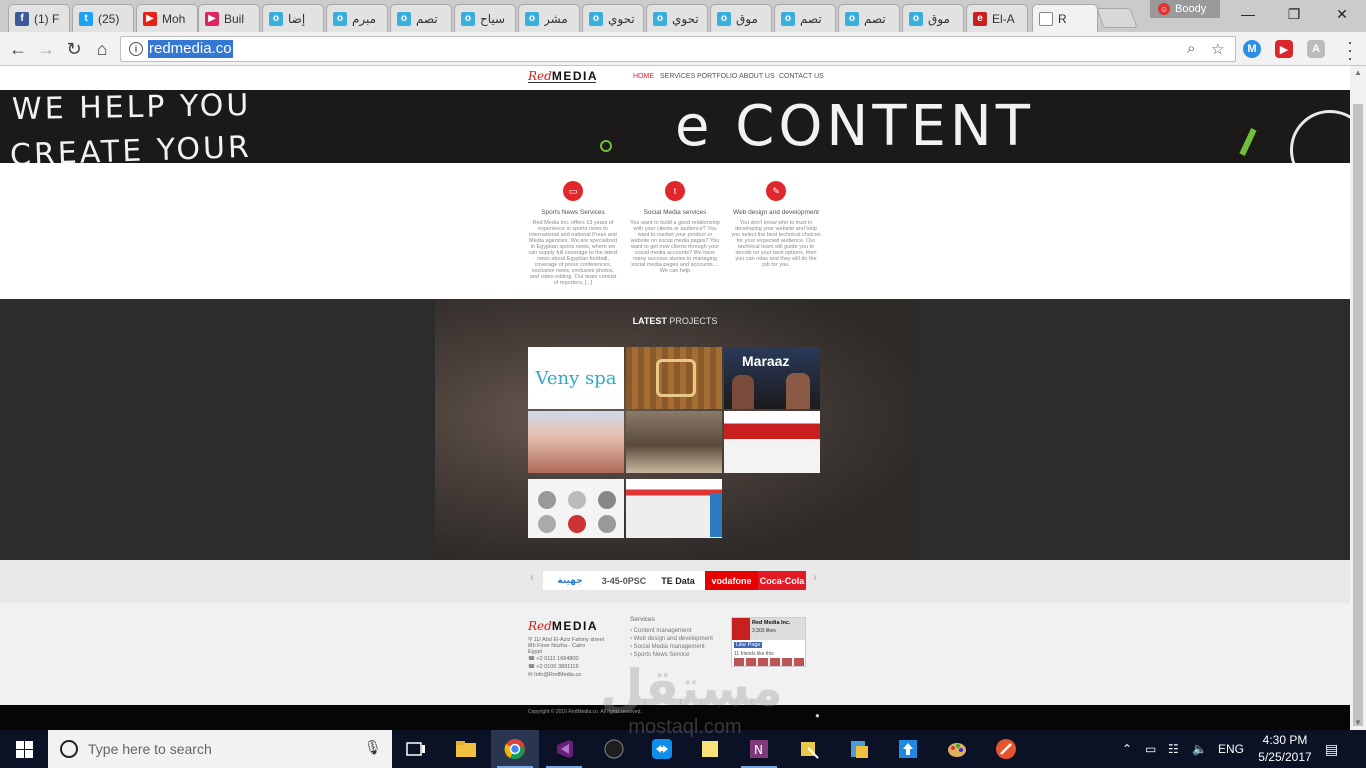 The image size is (1366, 768). What do you see at coordinates (1358, 415) in the screenshot?
I see `scroll-thumb` at bounding box center [1358, 415].